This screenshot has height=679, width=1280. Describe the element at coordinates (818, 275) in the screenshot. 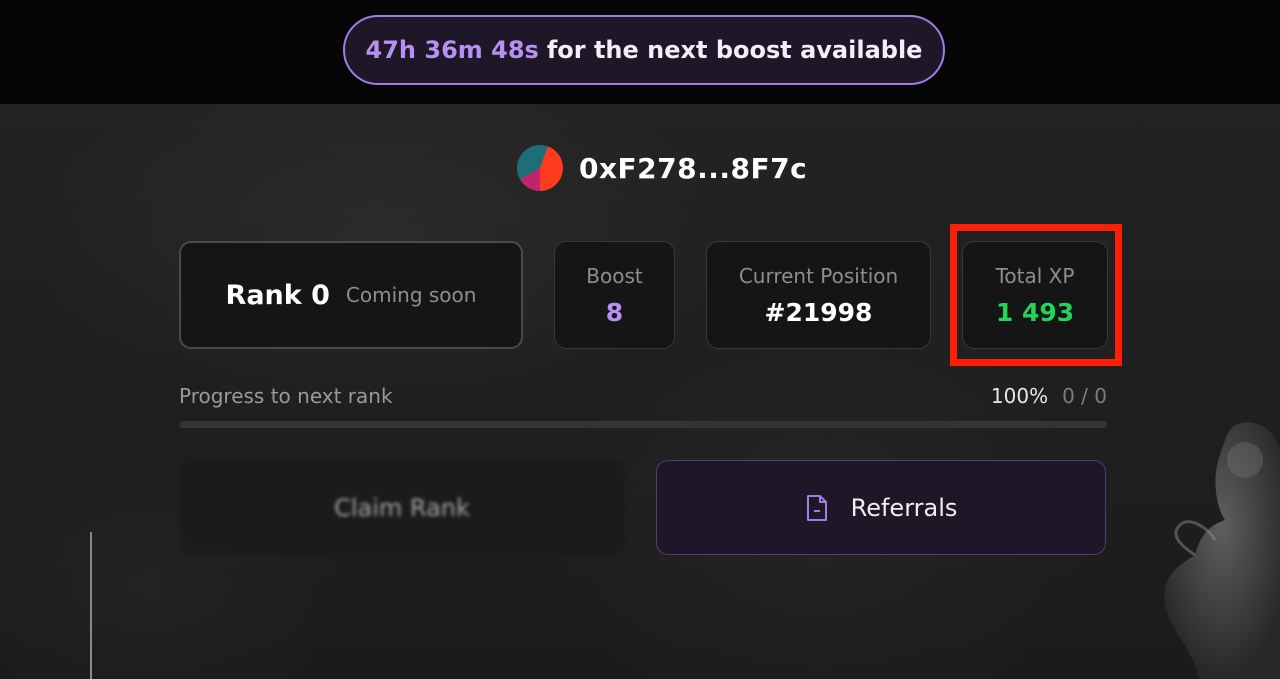

I see `current-position-label: Current Position` at that location.